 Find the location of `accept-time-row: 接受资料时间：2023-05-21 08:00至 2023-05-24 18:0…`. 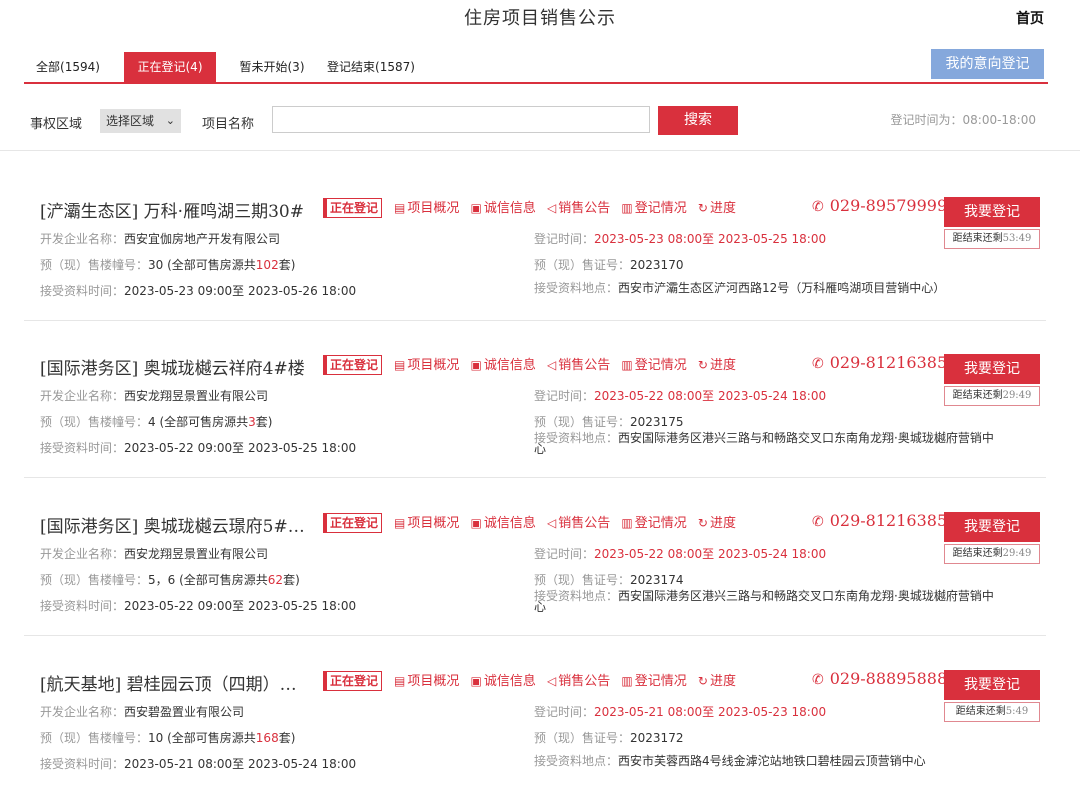

accept-time-row: 接受资料时间：2023-05-21 08:00至 2023-05-24 18:0… is located at coordinates (198, 764).